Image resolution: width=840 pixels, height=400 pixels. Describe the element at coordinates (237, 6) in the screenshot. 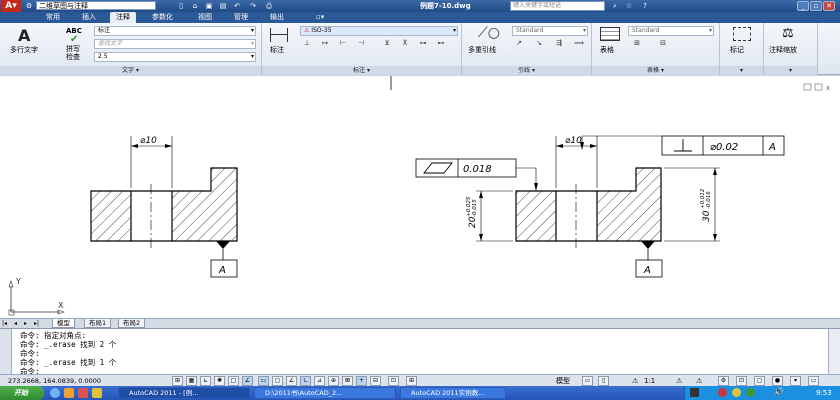

I see `undo-icon: ↶` at that location.